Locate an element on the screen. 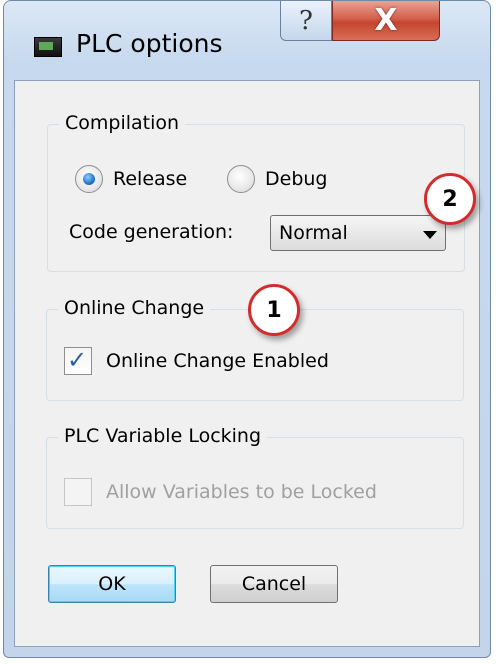 This screenshot has height=664, width=496. chevron-down-icon is located at coordinates (430, 235).